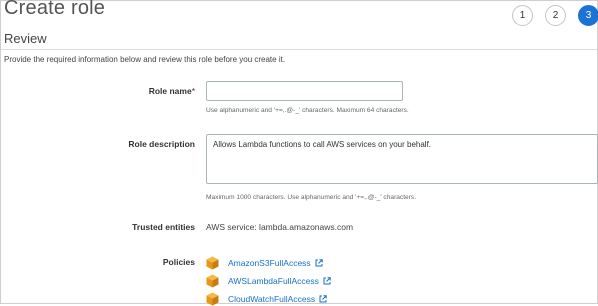 Image resolution: width=598 pixels, height=306 pixels. Describe the element at coordinates (273, 281) in the screenshot. I see `policy-link-awslambdafullaccess: AWSLambdaFullAccess` at that location.